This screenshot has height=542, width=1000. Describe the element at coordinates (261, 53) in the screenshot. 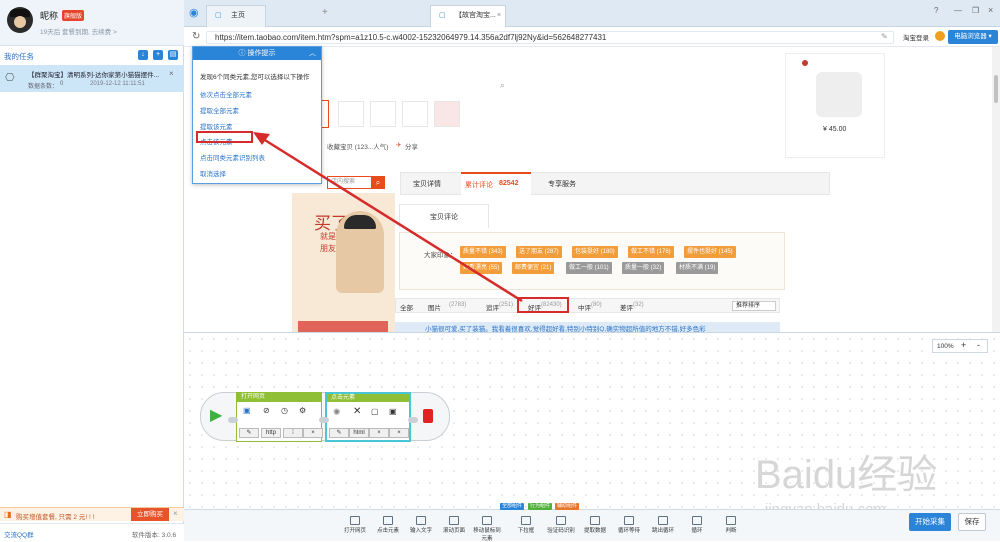

I see `popup-title: 操作提示` at that location.